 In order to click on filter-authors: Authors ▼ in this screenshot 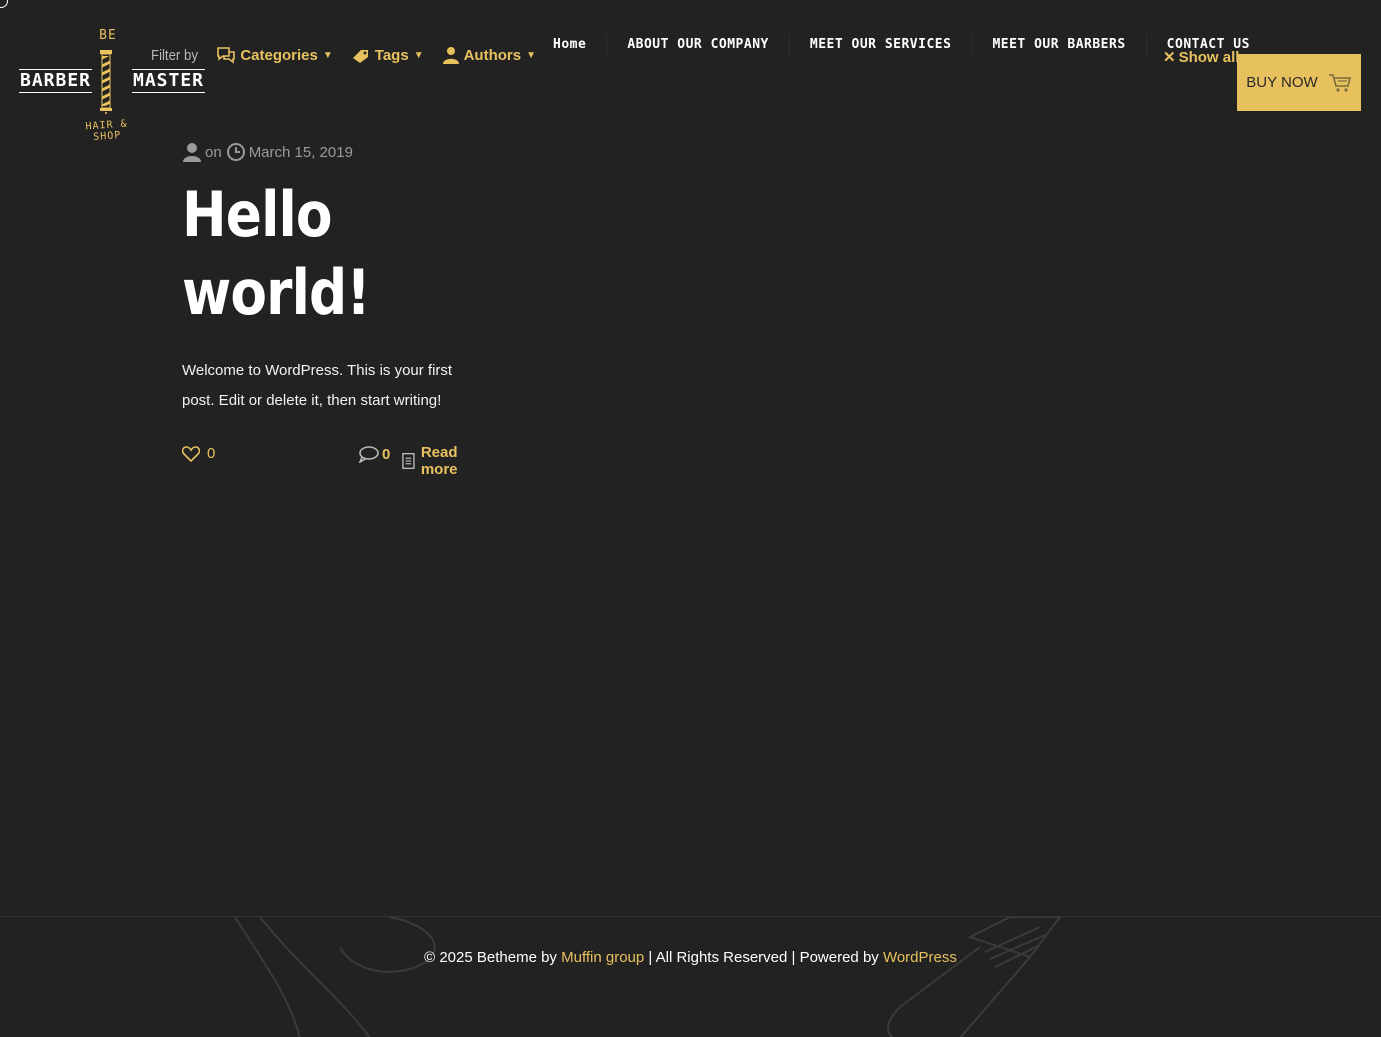, I will do `click(489, 55)`.